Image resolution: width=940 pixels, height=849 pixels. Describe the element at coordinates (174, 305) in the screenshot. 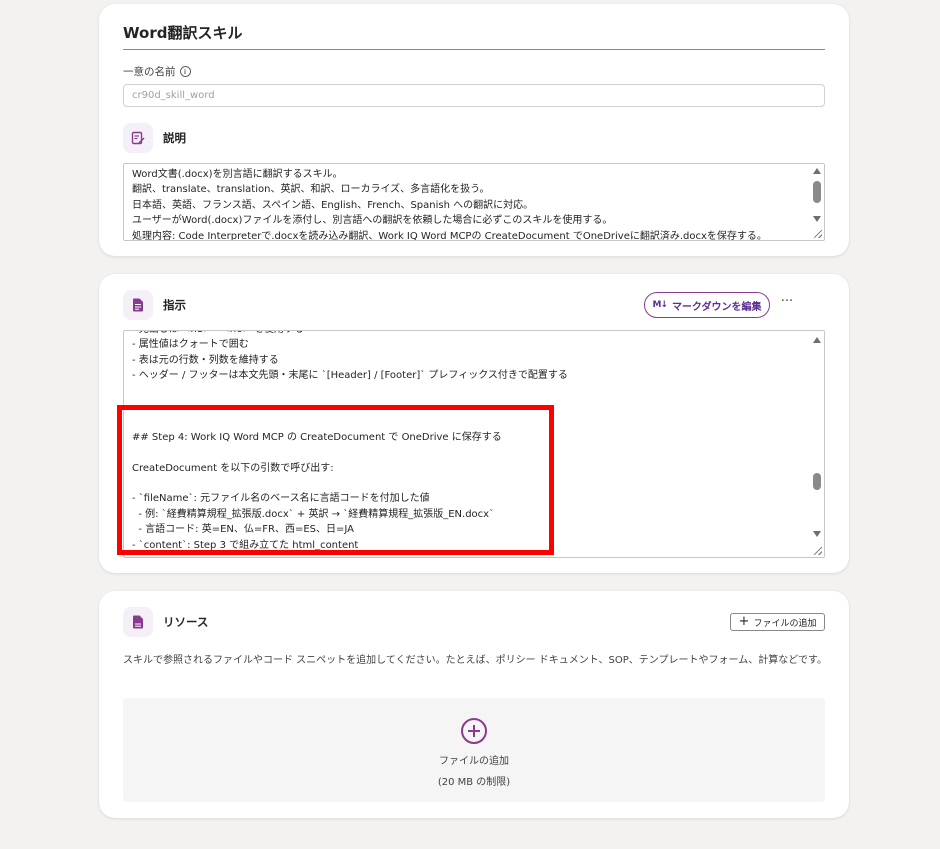

I see `instructions-heading: 指示` at that location.